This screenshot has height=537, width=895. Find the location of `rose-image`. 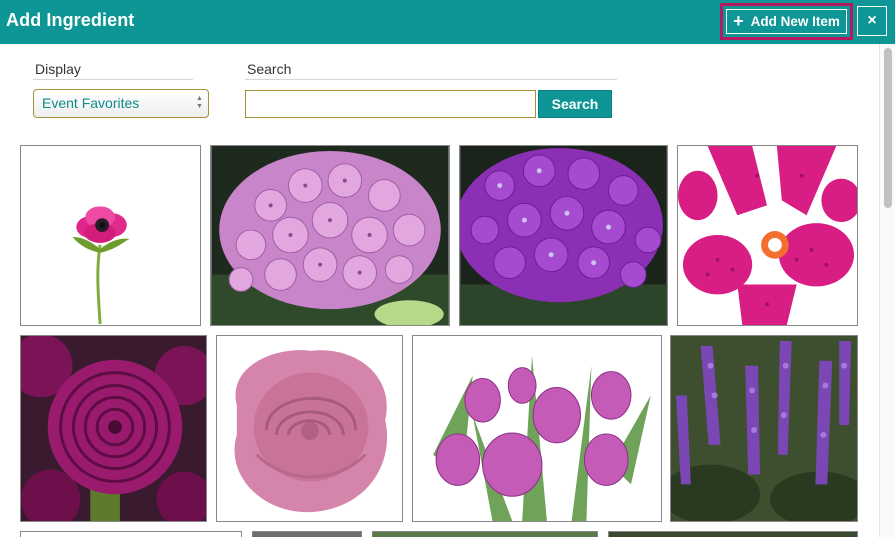

rose-image is located at coordinates (309, 428).